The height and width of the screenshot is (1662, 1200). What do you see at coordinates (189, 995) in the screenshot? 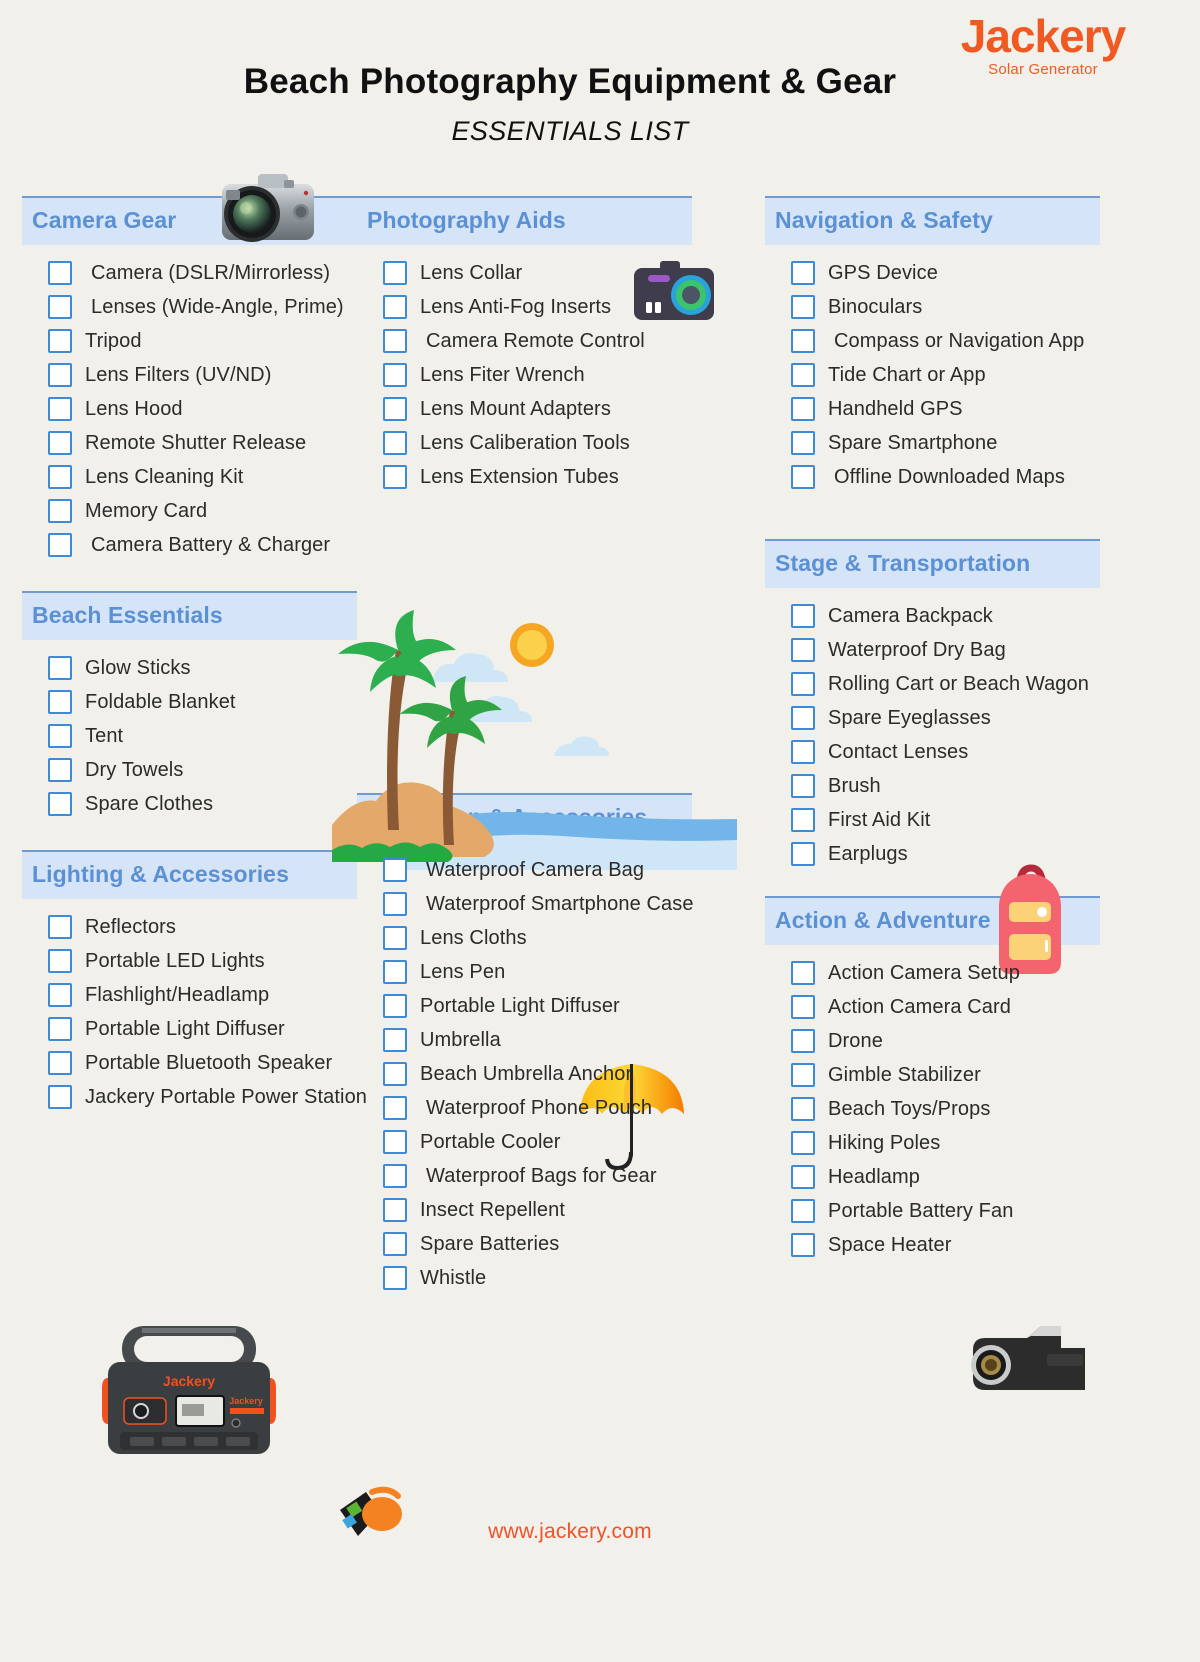
I see `checklist-item: Flashlight/Headlamp` at bounding box center [189, 995].